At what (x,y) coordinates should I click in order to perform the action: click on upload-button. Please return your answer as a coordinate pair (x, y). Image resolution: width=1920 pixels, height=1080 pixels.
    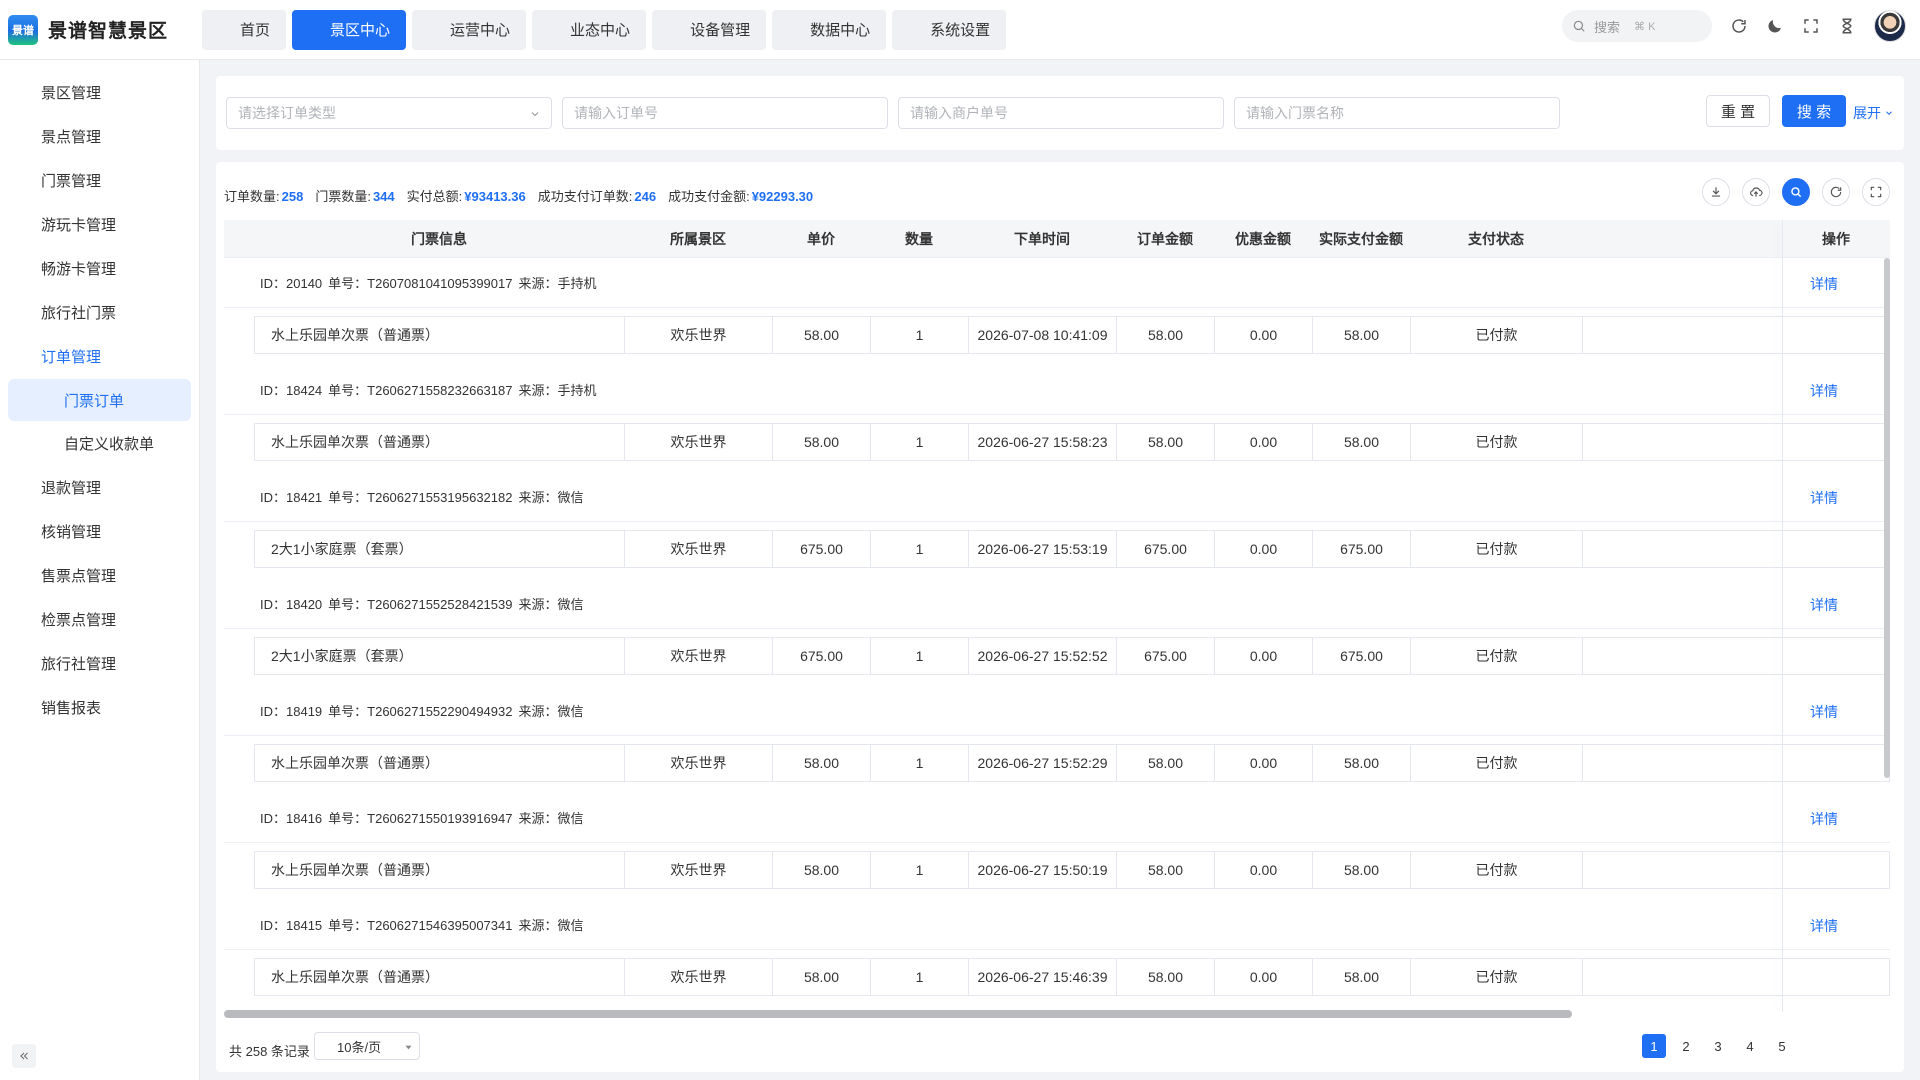
    Looking at the image, I should click on (1756, 192).